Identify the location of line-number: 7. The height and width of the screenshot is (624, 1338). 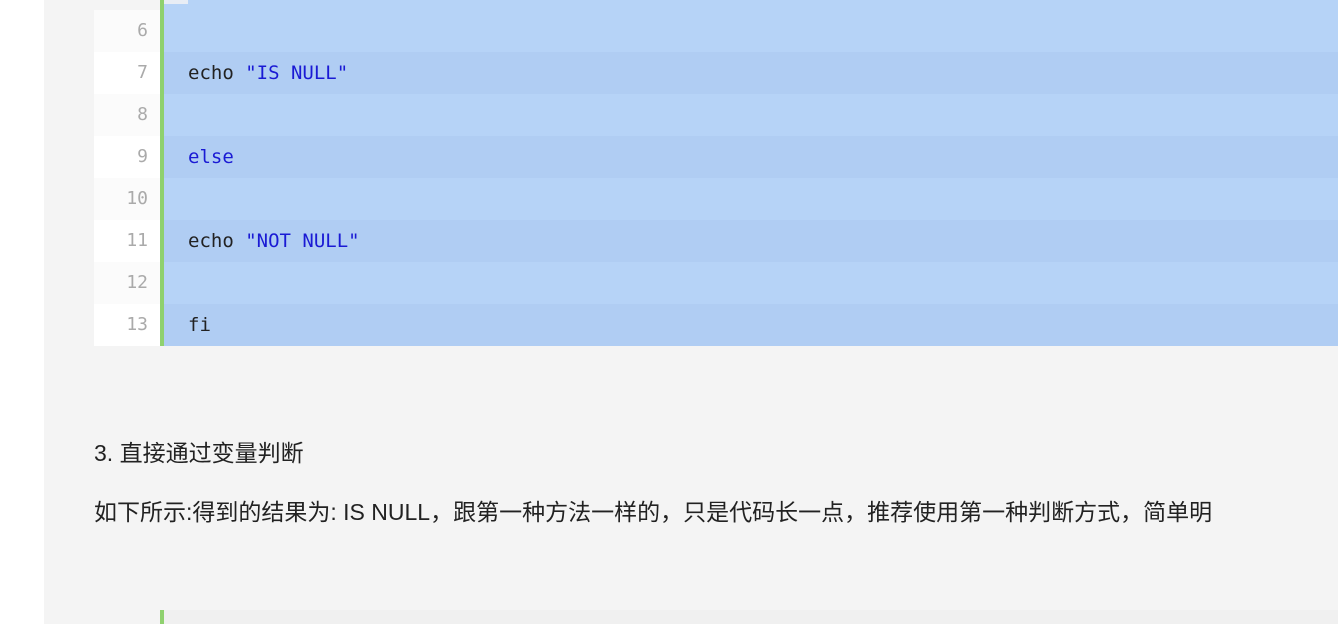
(127, 73).